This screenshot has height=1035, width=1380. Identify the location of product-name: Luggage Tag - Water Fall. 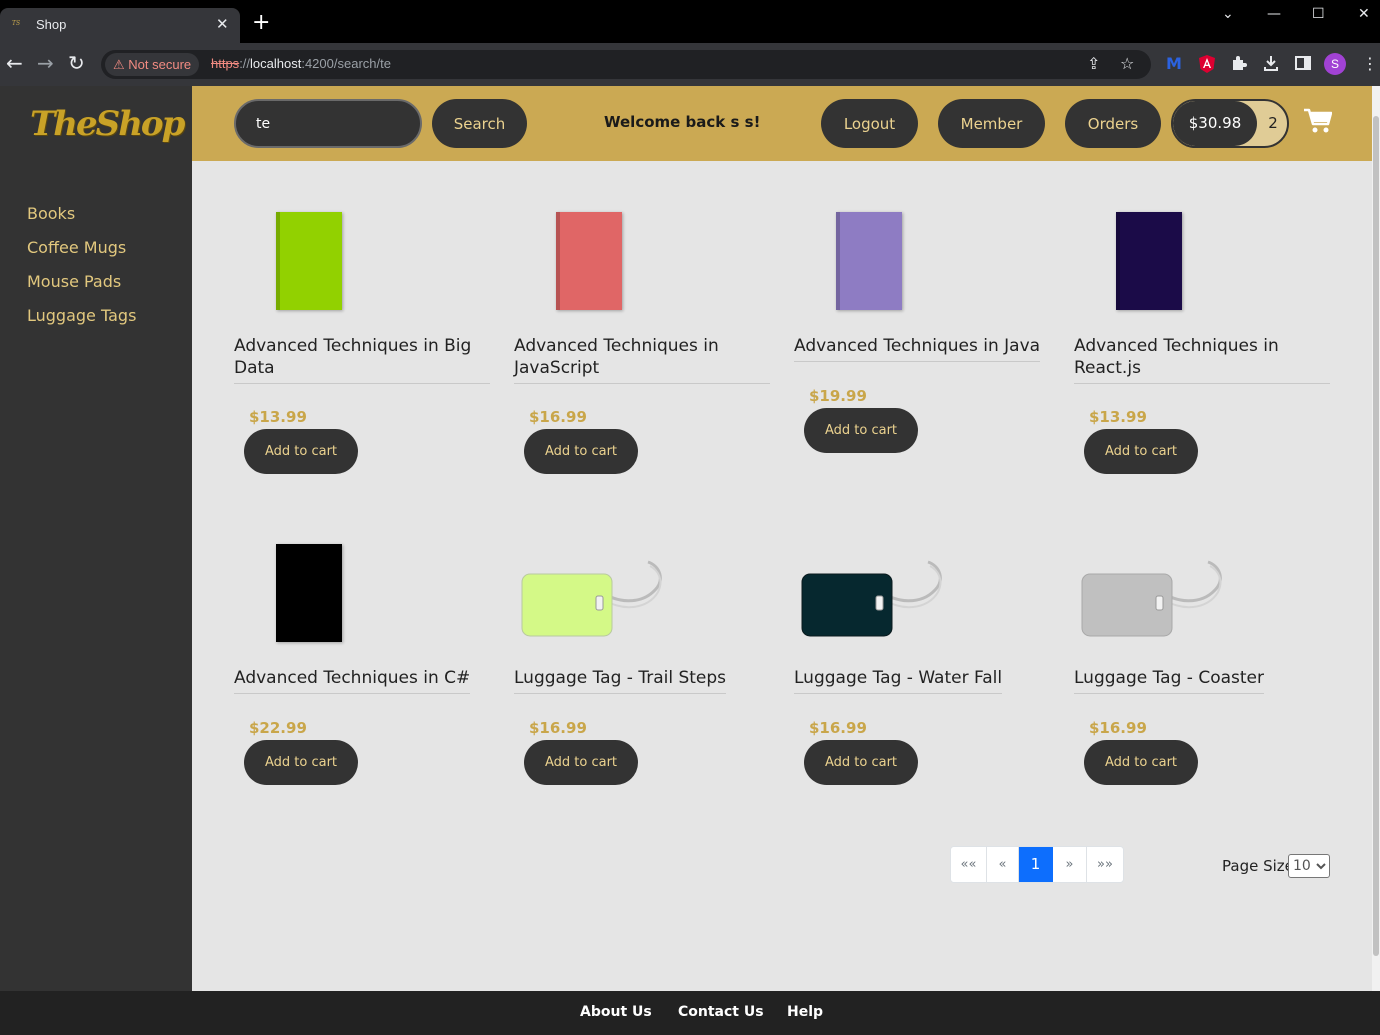
(898, 680).